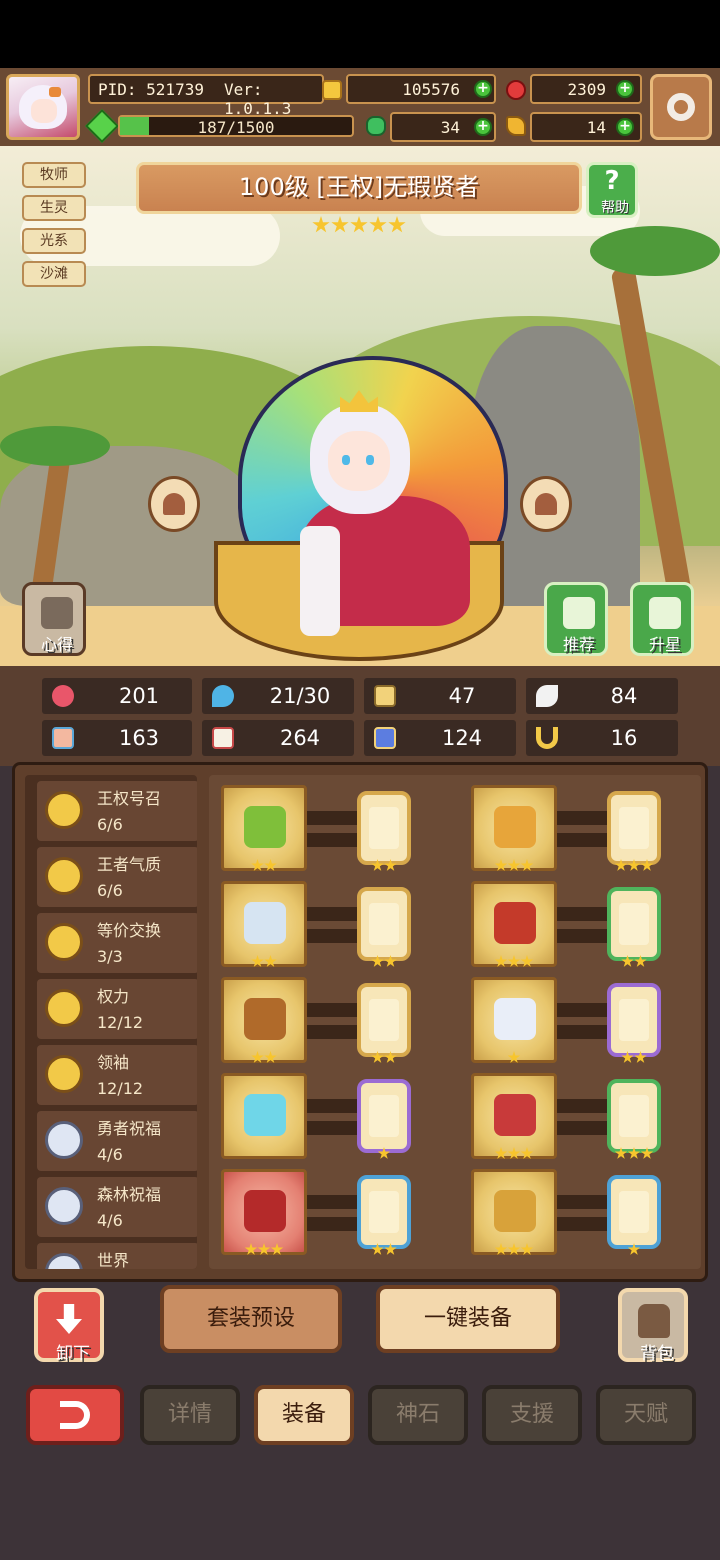 This screenshot has width=720, height=1560. What do you see at coordinates (657, 1354) in the screenshot?
I see `backpack-label: 背包` at bounding box center [657, 1354].